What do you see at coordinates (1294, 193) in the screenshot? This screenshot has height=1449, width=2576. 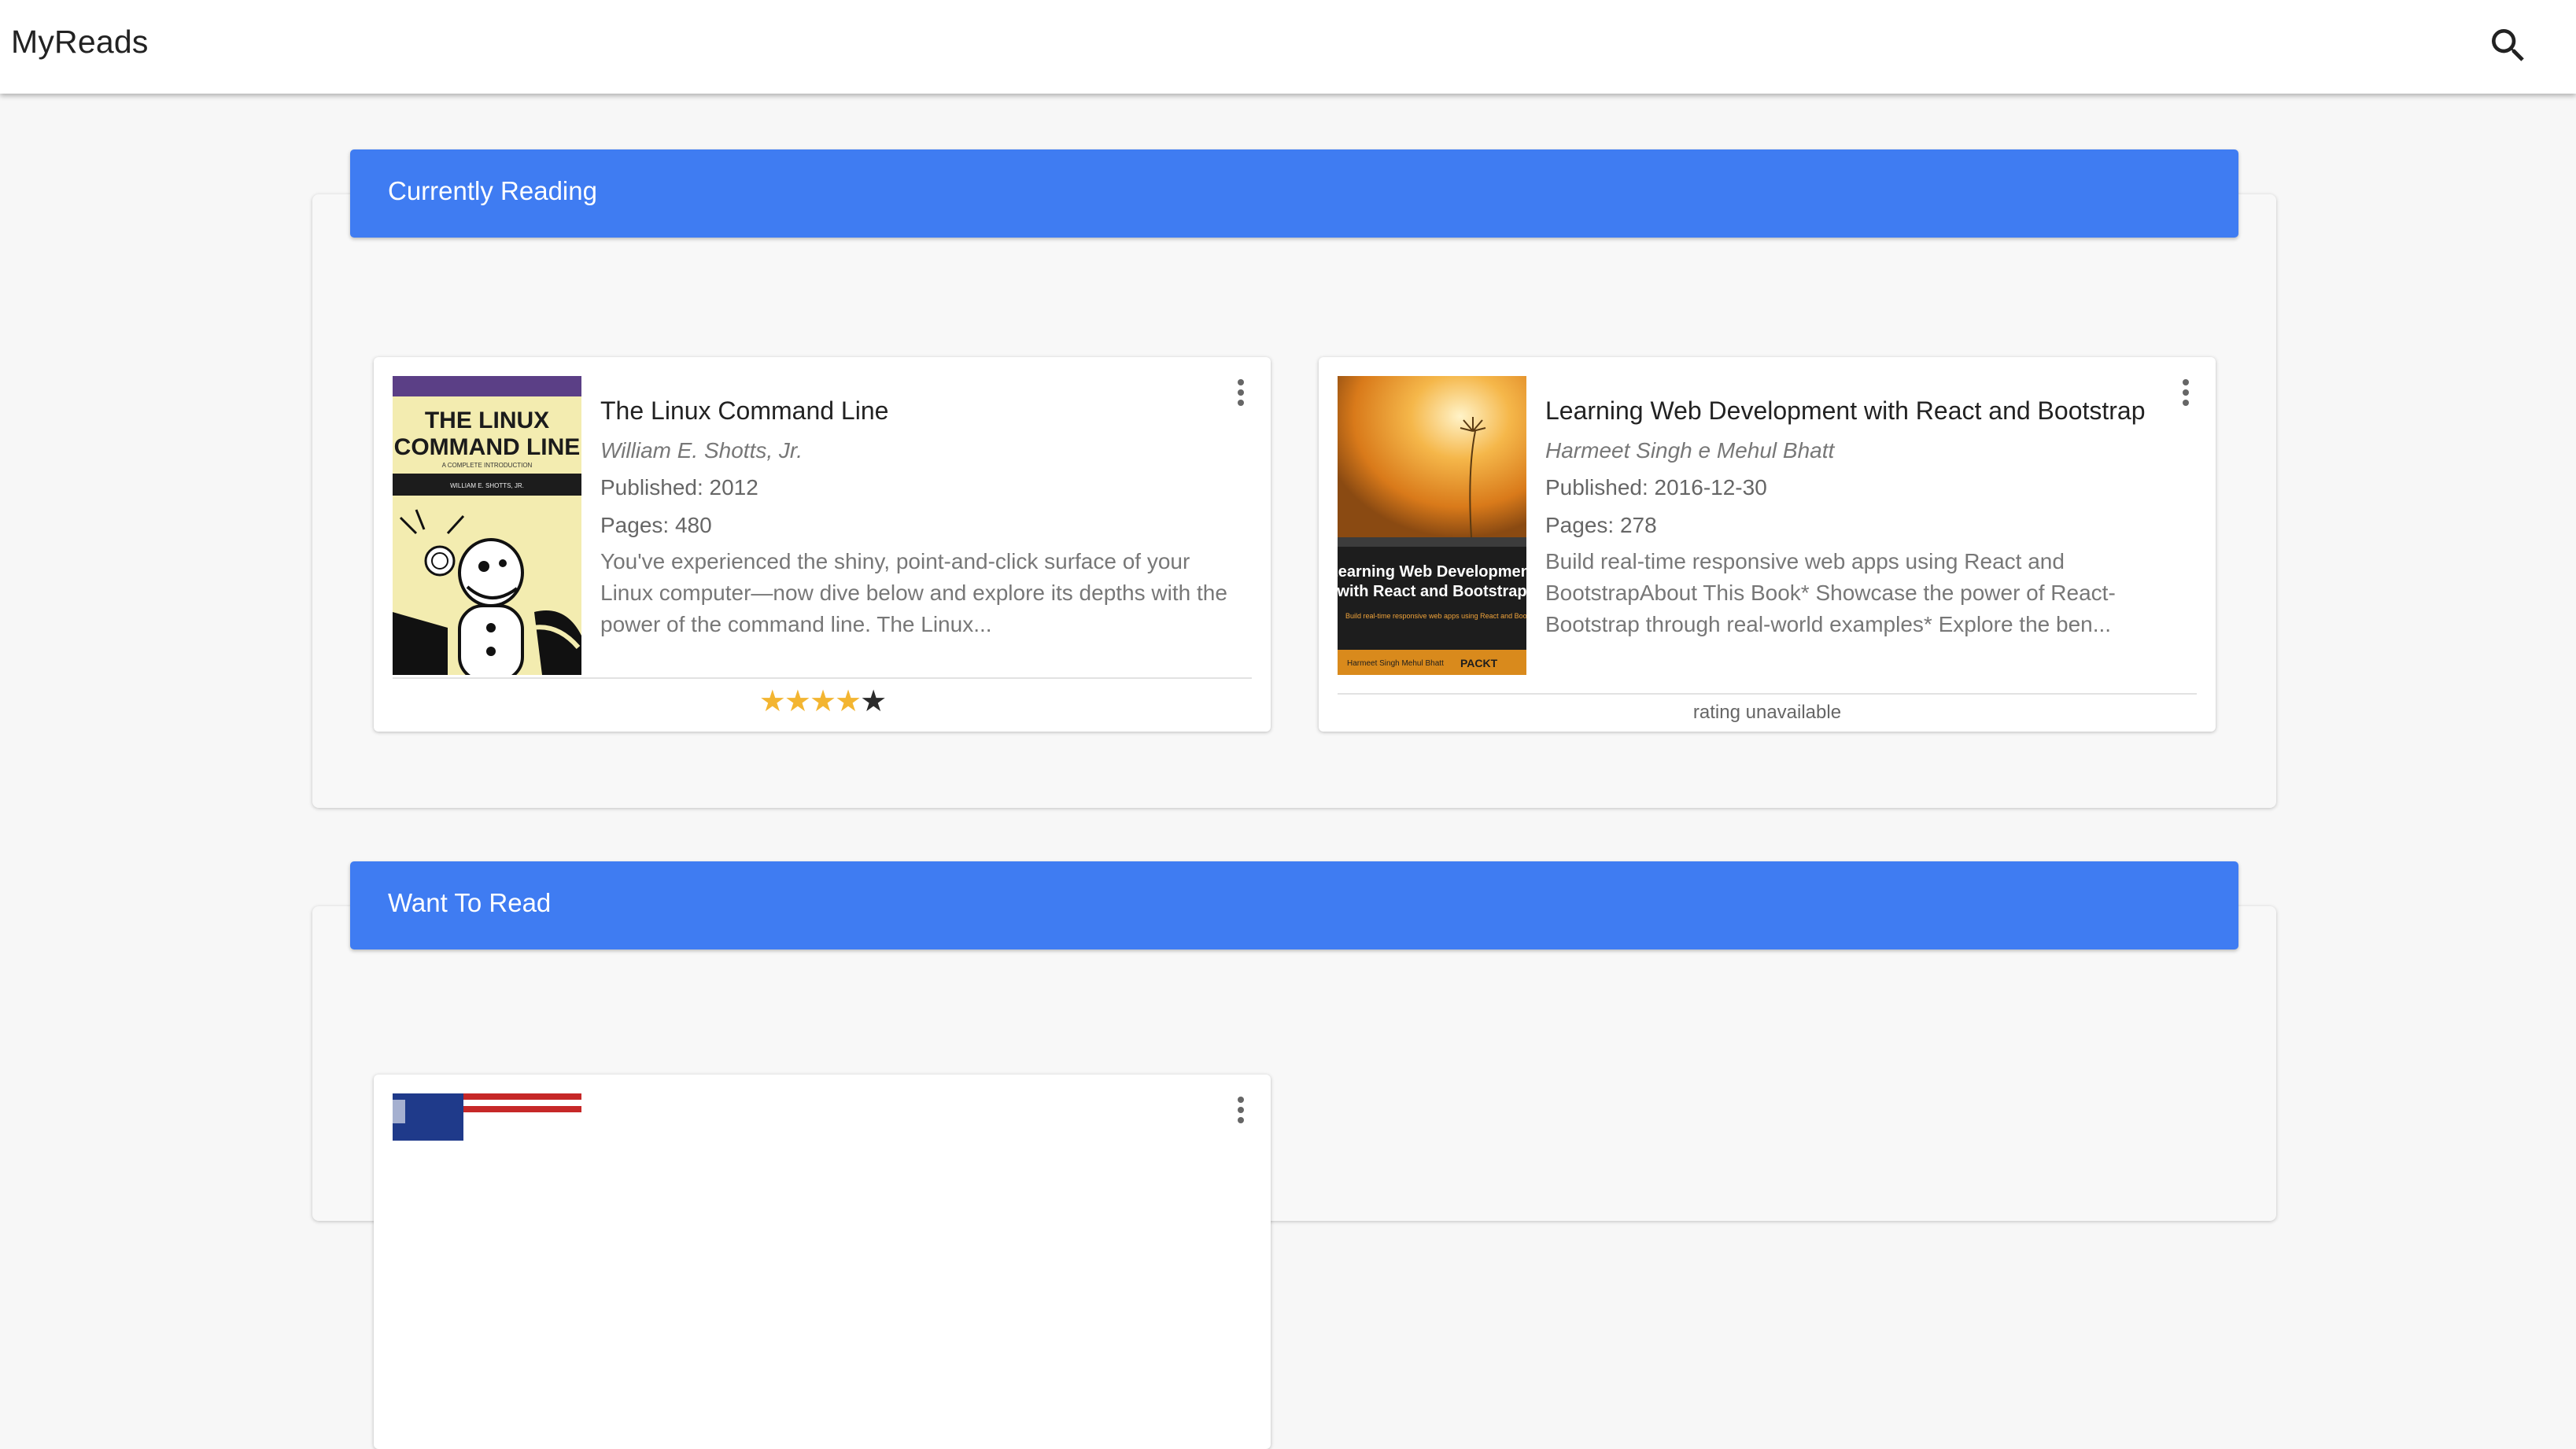 I see `shelf-header-currently-reading: Currently Reading` at bounding box center [1294, 193].